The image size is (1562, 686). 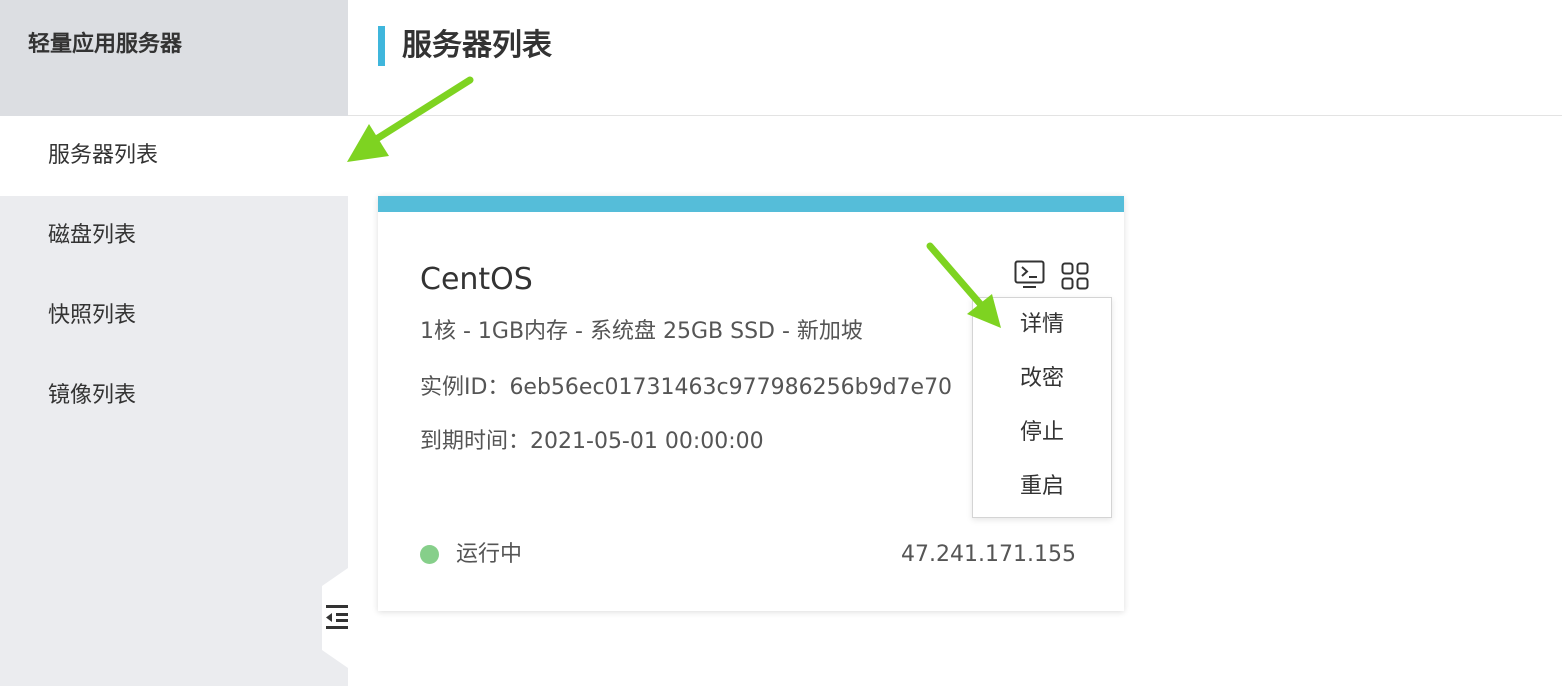 I want to click on menu-item-change-password: 改密, so click(x=1042, y=379).